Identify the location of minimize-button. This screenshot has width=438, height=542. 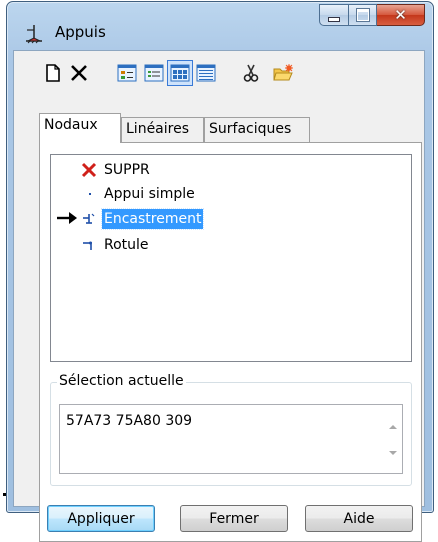
(334, 15).